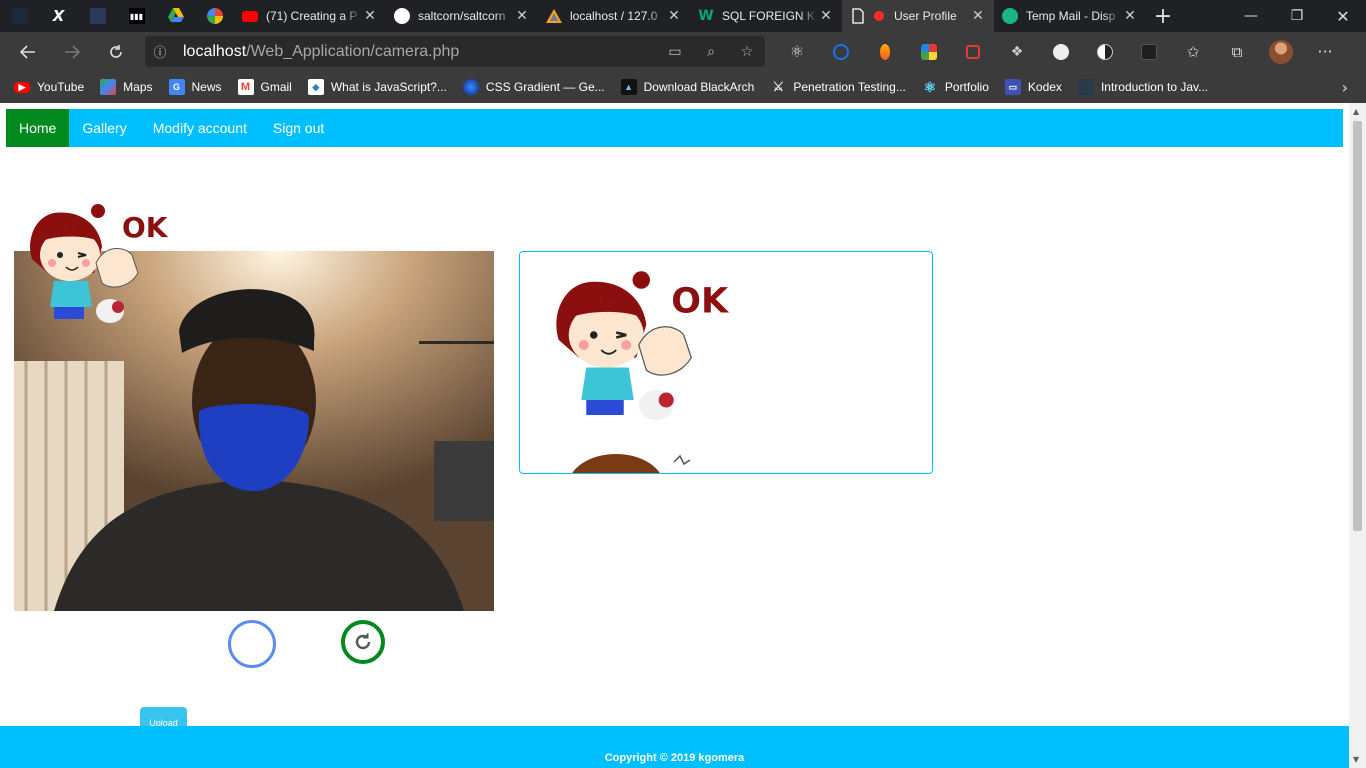 The width and height of the screenshot is (1366, 768). Describe the element at coordinates (1010, 16) in the screenshot. I see `tempmail-icon` at that location.